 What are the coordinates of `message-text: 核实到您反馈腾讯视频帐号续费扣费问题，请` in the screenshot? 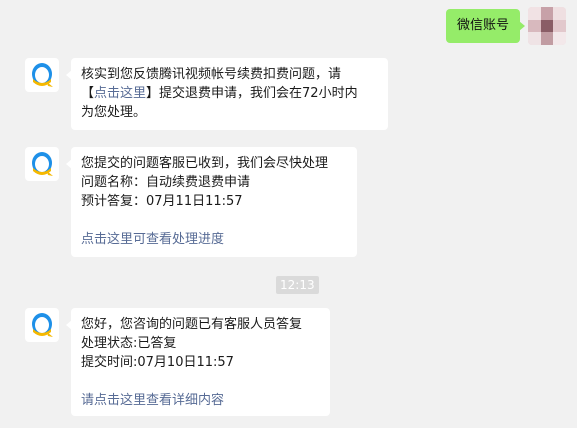 It's located at (211, 74).